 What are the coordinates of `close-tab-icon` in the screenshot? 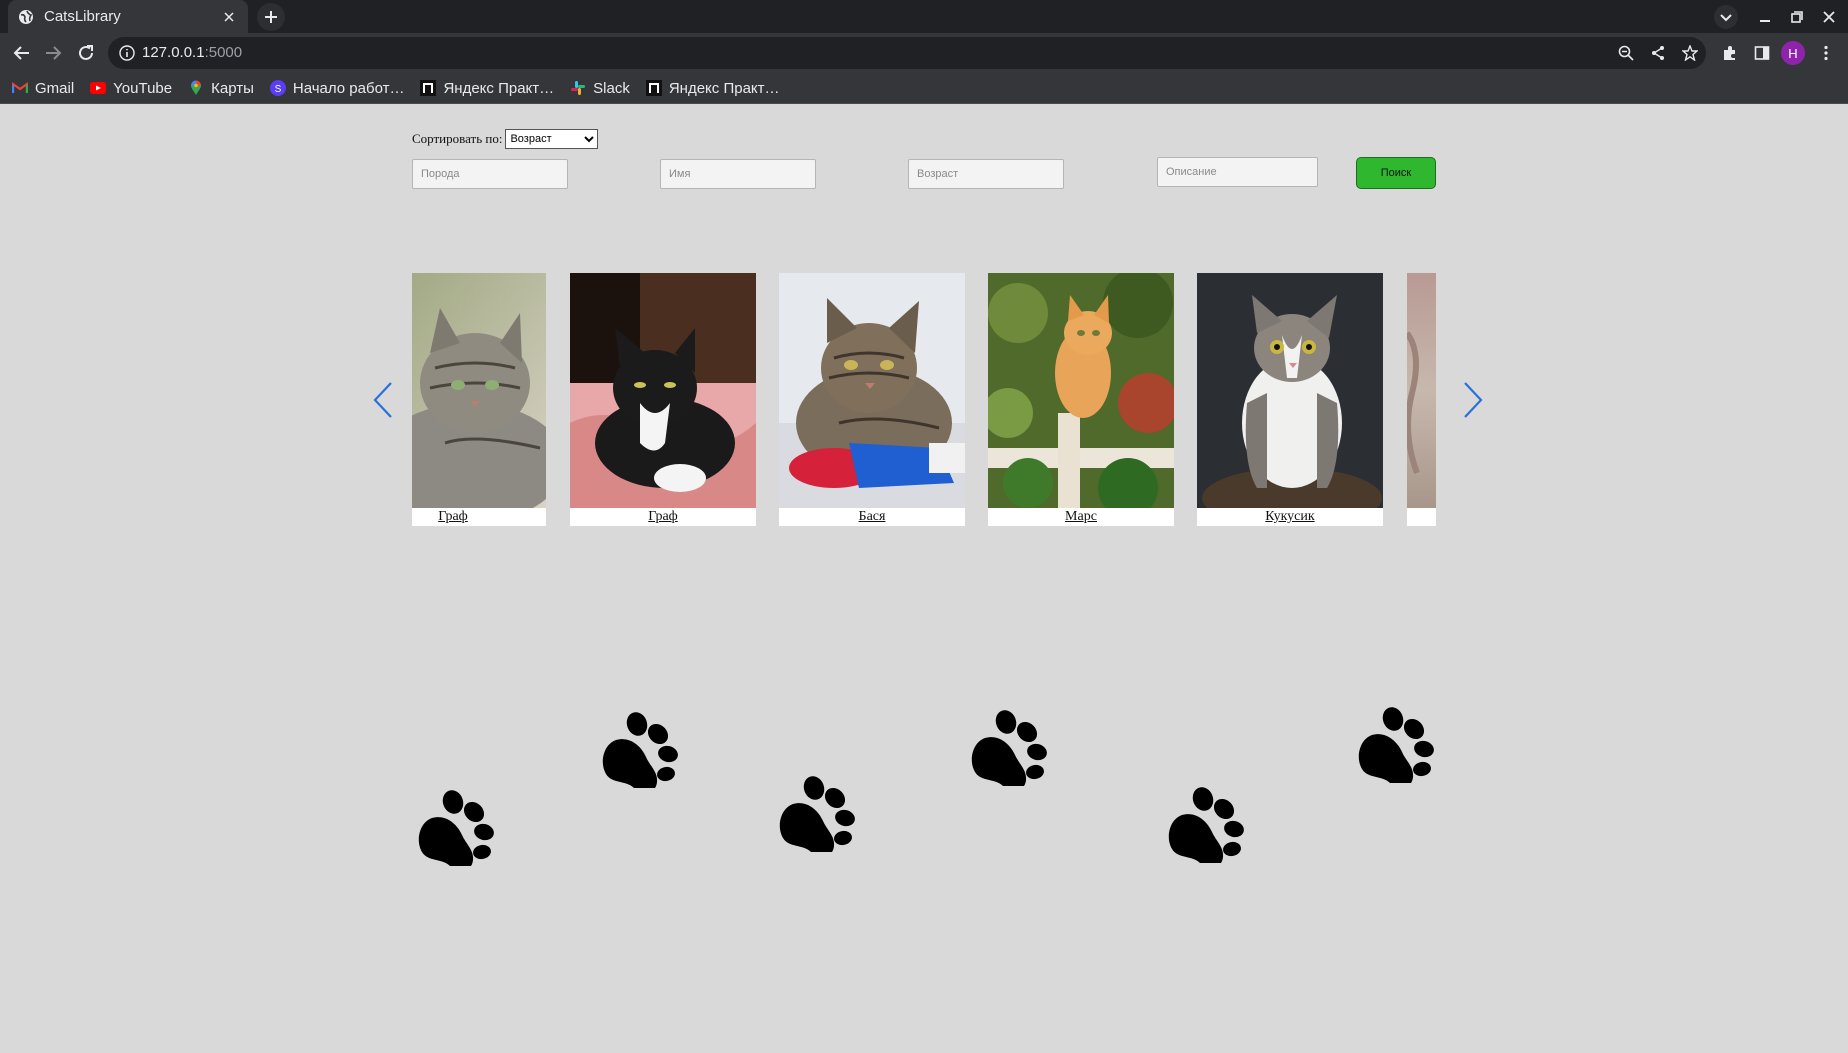 It's located at (229, 17).